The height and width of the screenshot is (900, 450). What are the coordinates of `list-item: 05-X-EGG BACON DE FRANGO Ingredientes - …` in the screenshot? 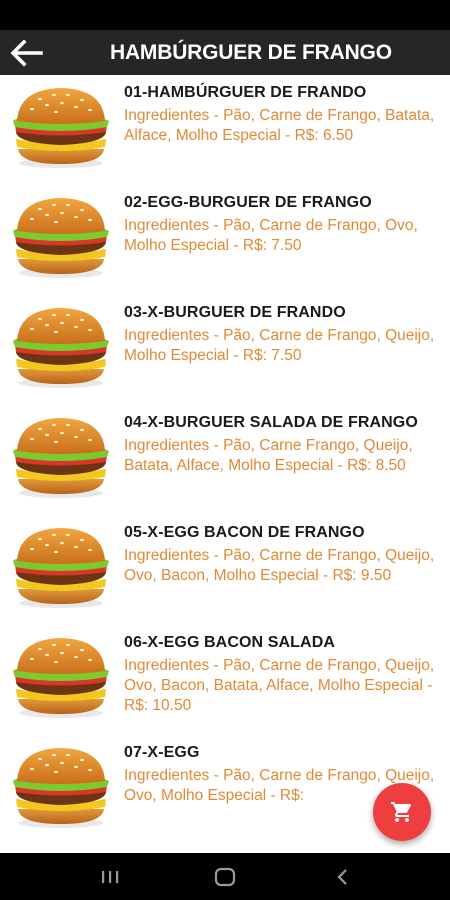 It's located at (225, 570).